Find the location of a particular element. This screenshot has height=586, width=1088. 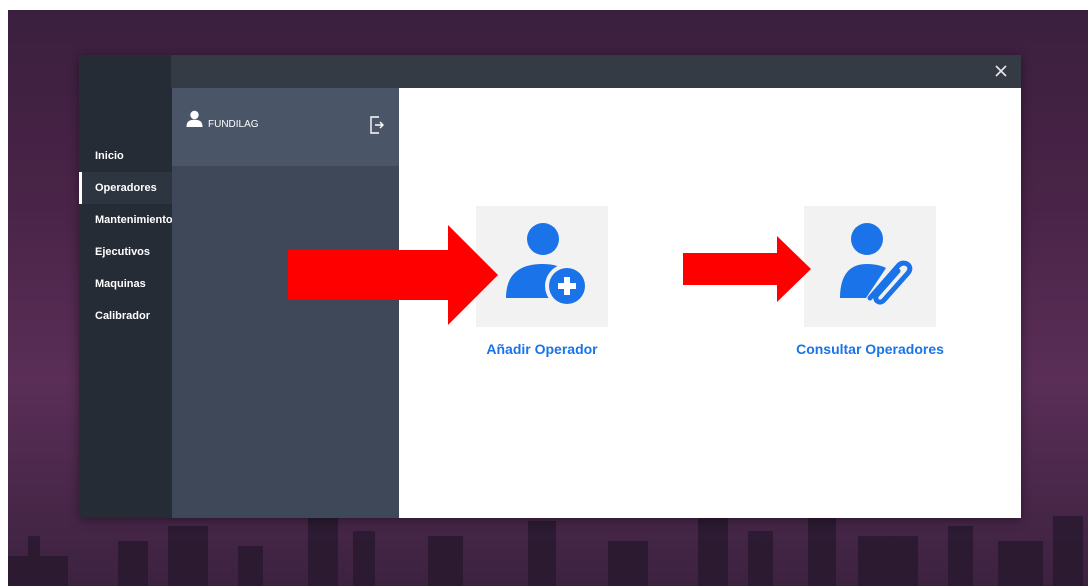

nav-item-ejecutivos: Ejecutivos is located at coordinates (125, 252).